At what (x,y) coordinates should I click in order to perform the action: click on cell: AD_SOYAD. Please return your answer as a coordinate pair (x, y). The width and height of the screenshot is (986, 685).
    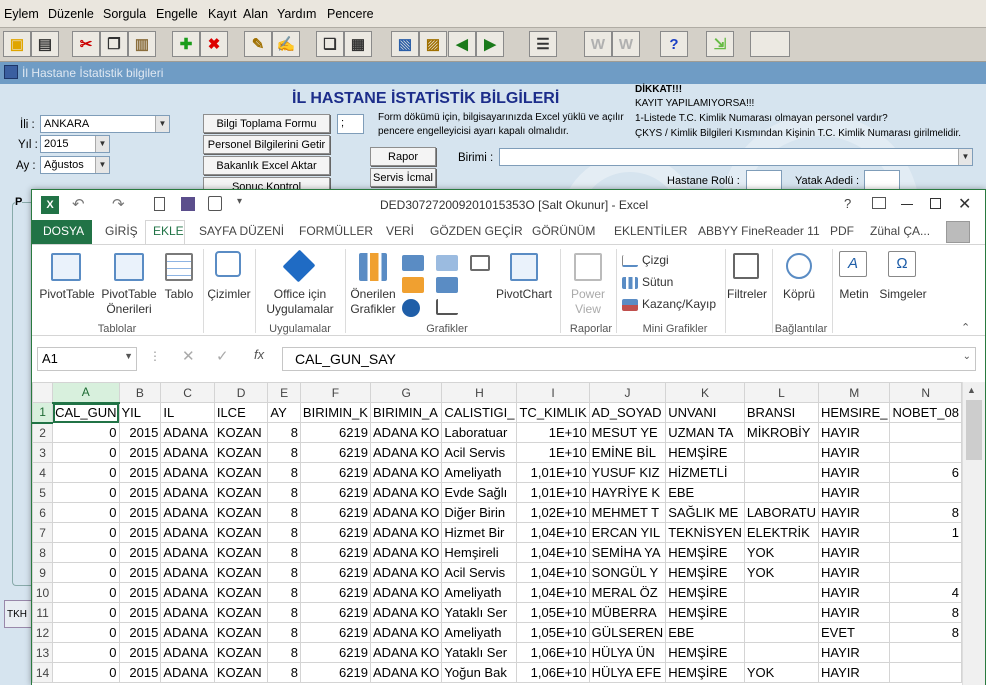
    Looking at the image, I should click on (627, 412).